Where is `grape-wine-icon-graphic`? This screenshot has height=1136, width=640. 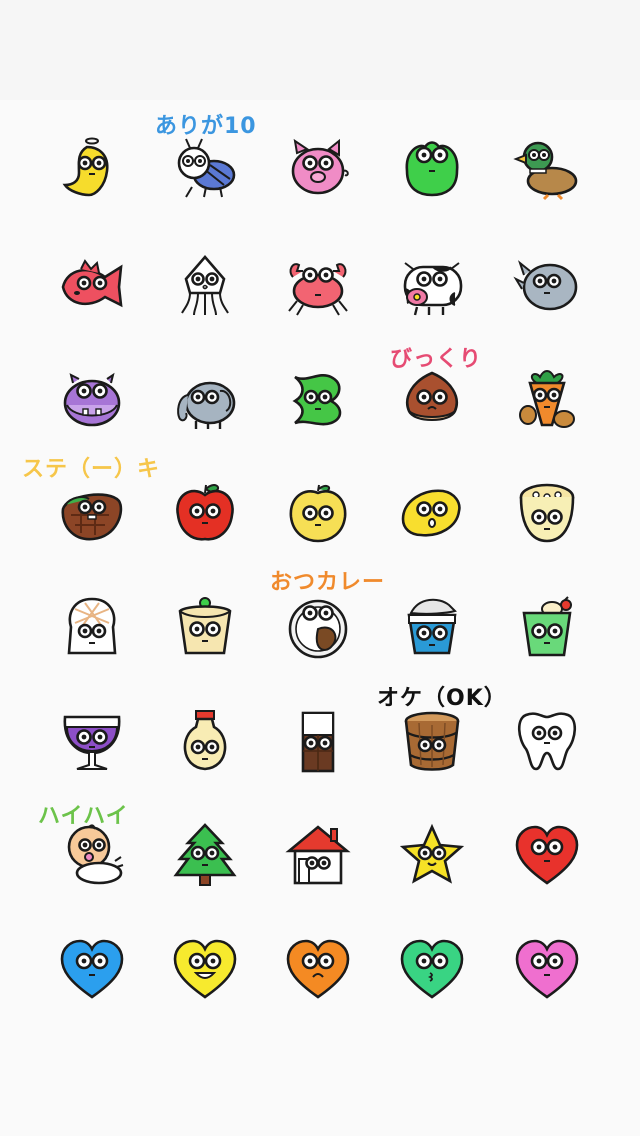
grape-wine-icon-graphic is located at coordinates (92, 742).